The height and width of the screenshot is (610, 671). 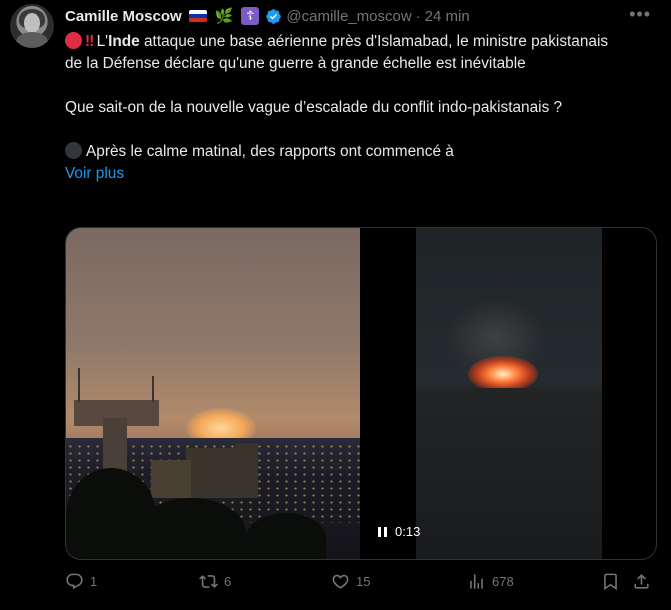 I want to click on black-circle-icon, so click(x=73, y=150).